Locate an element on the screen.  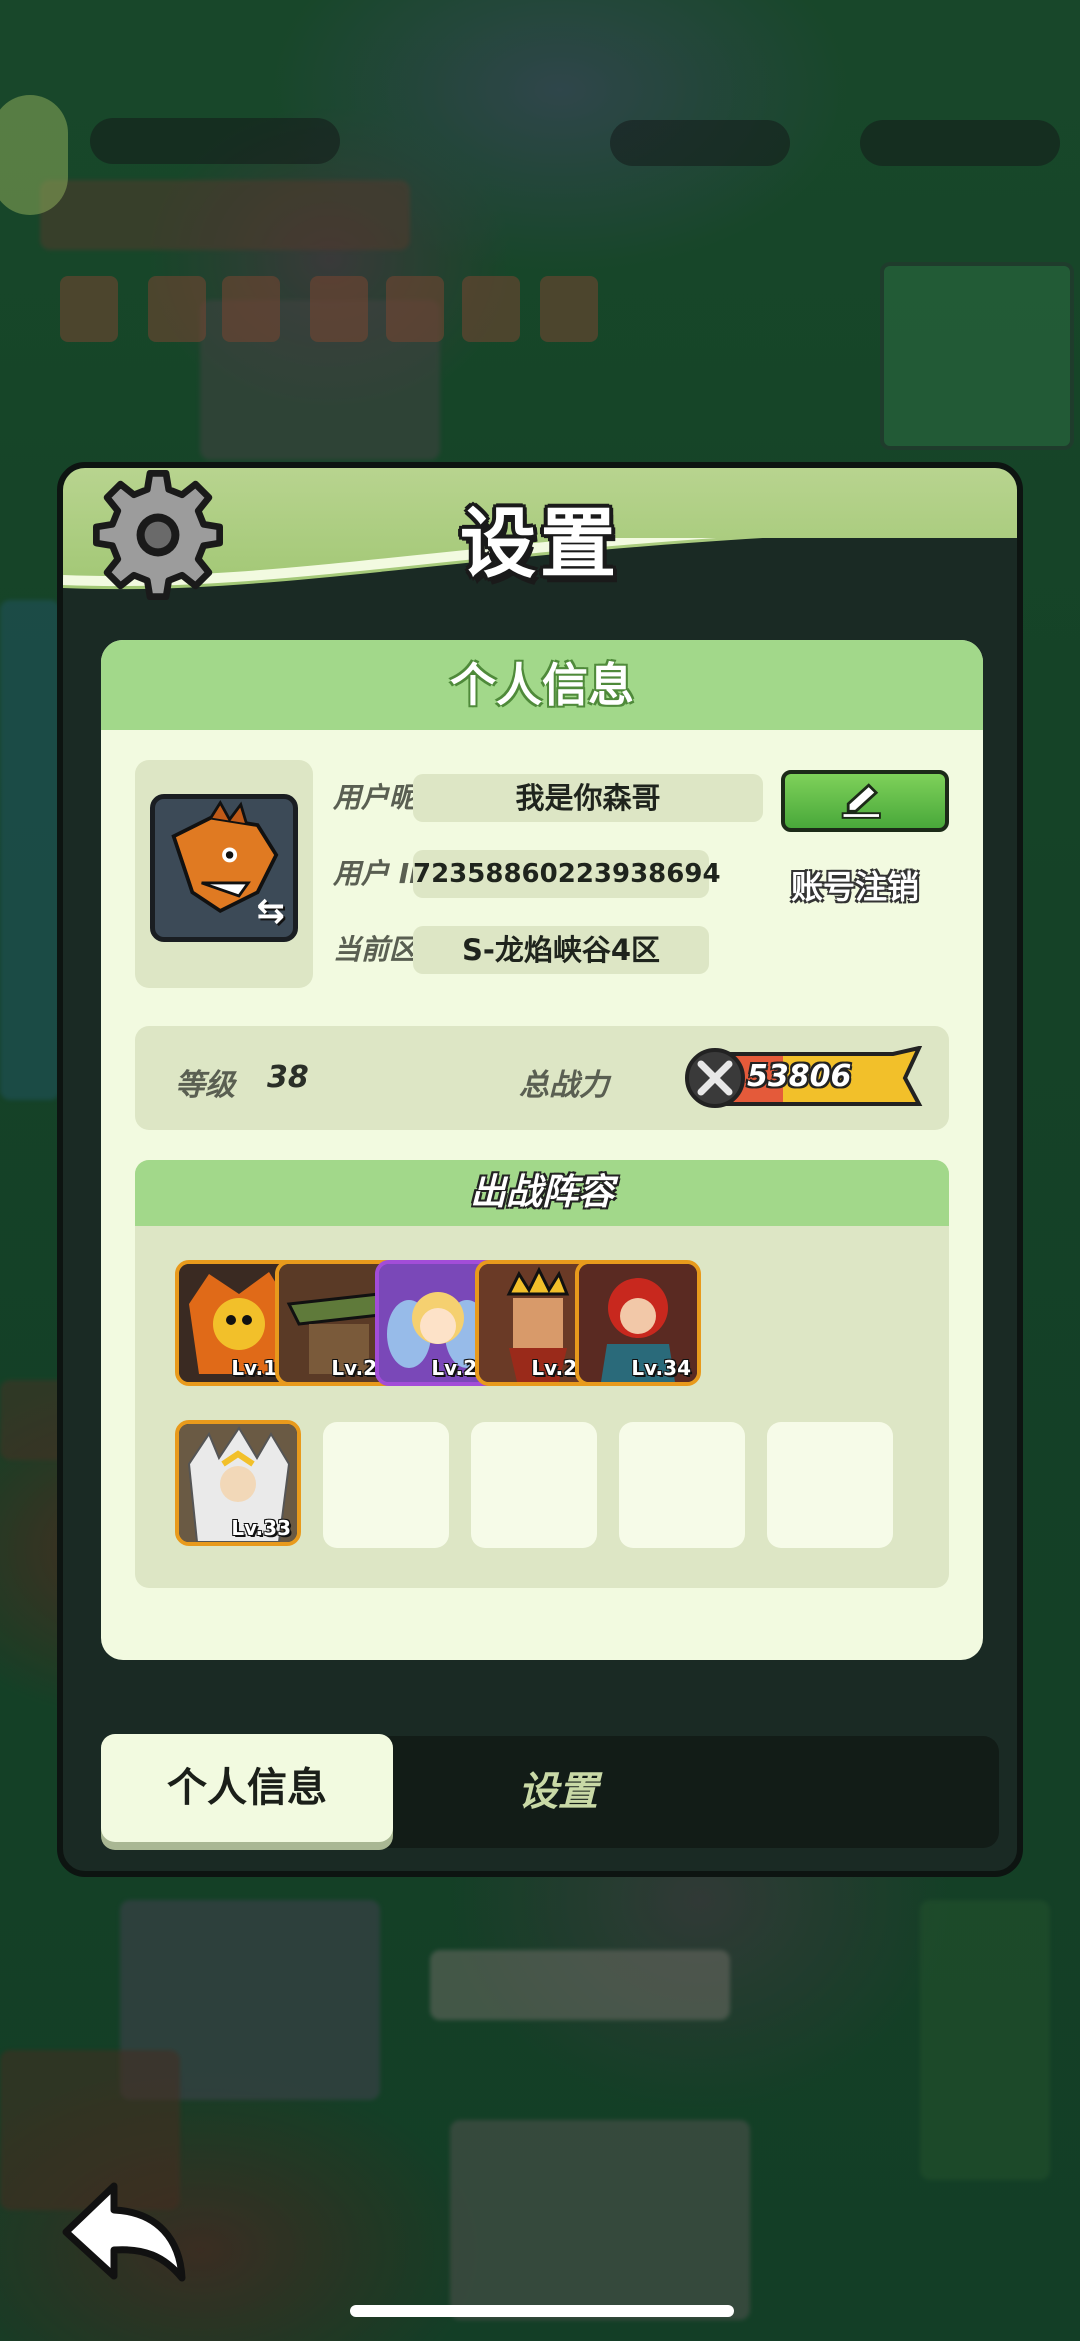
level-value: 38 is located at coordinates (288, 1077).